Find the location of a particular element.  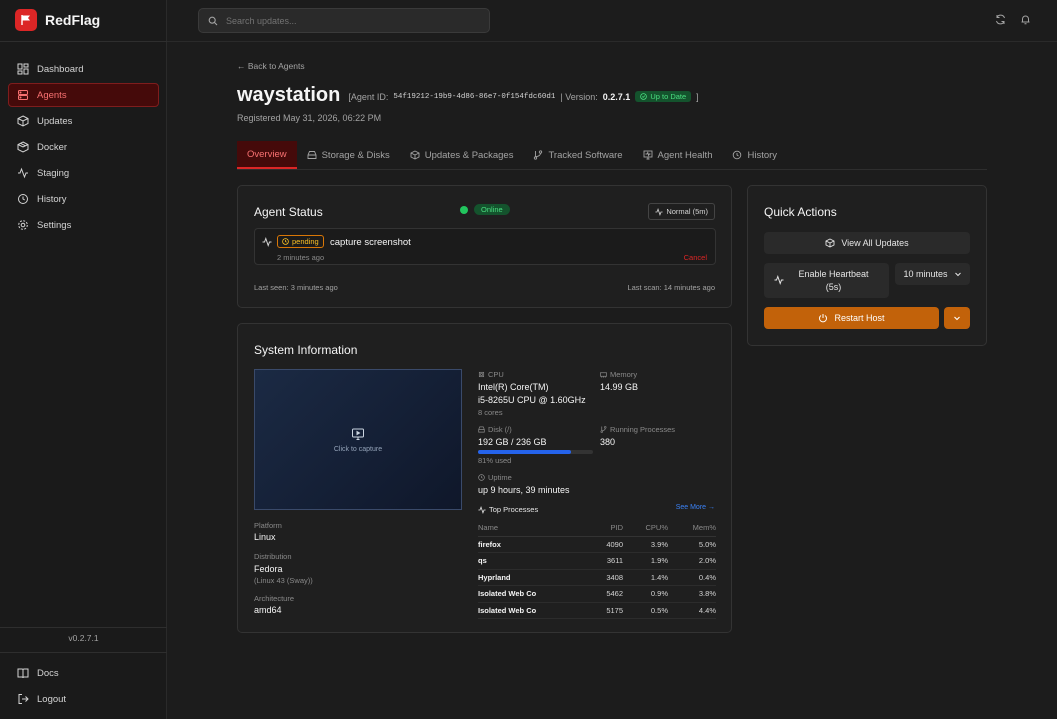

quick-actions-title: Quick Actions is located at coordinates (800, 212).